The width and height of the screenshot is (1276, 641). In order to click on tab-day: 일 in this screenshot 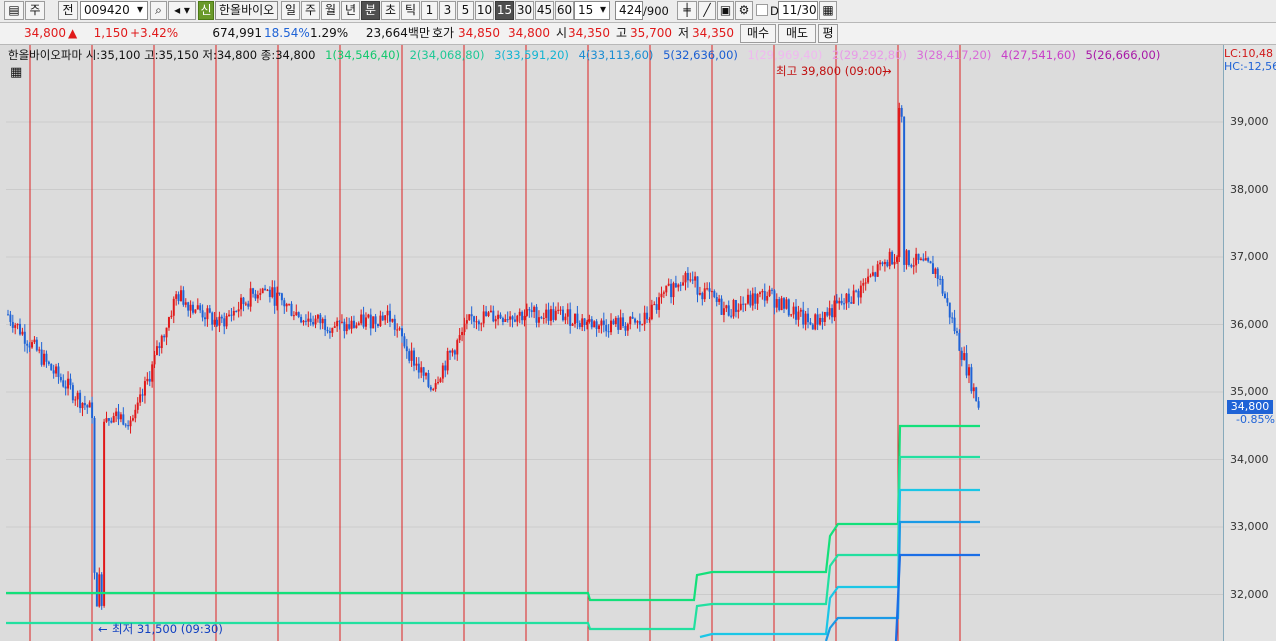, I will do `click(290, 10)`.